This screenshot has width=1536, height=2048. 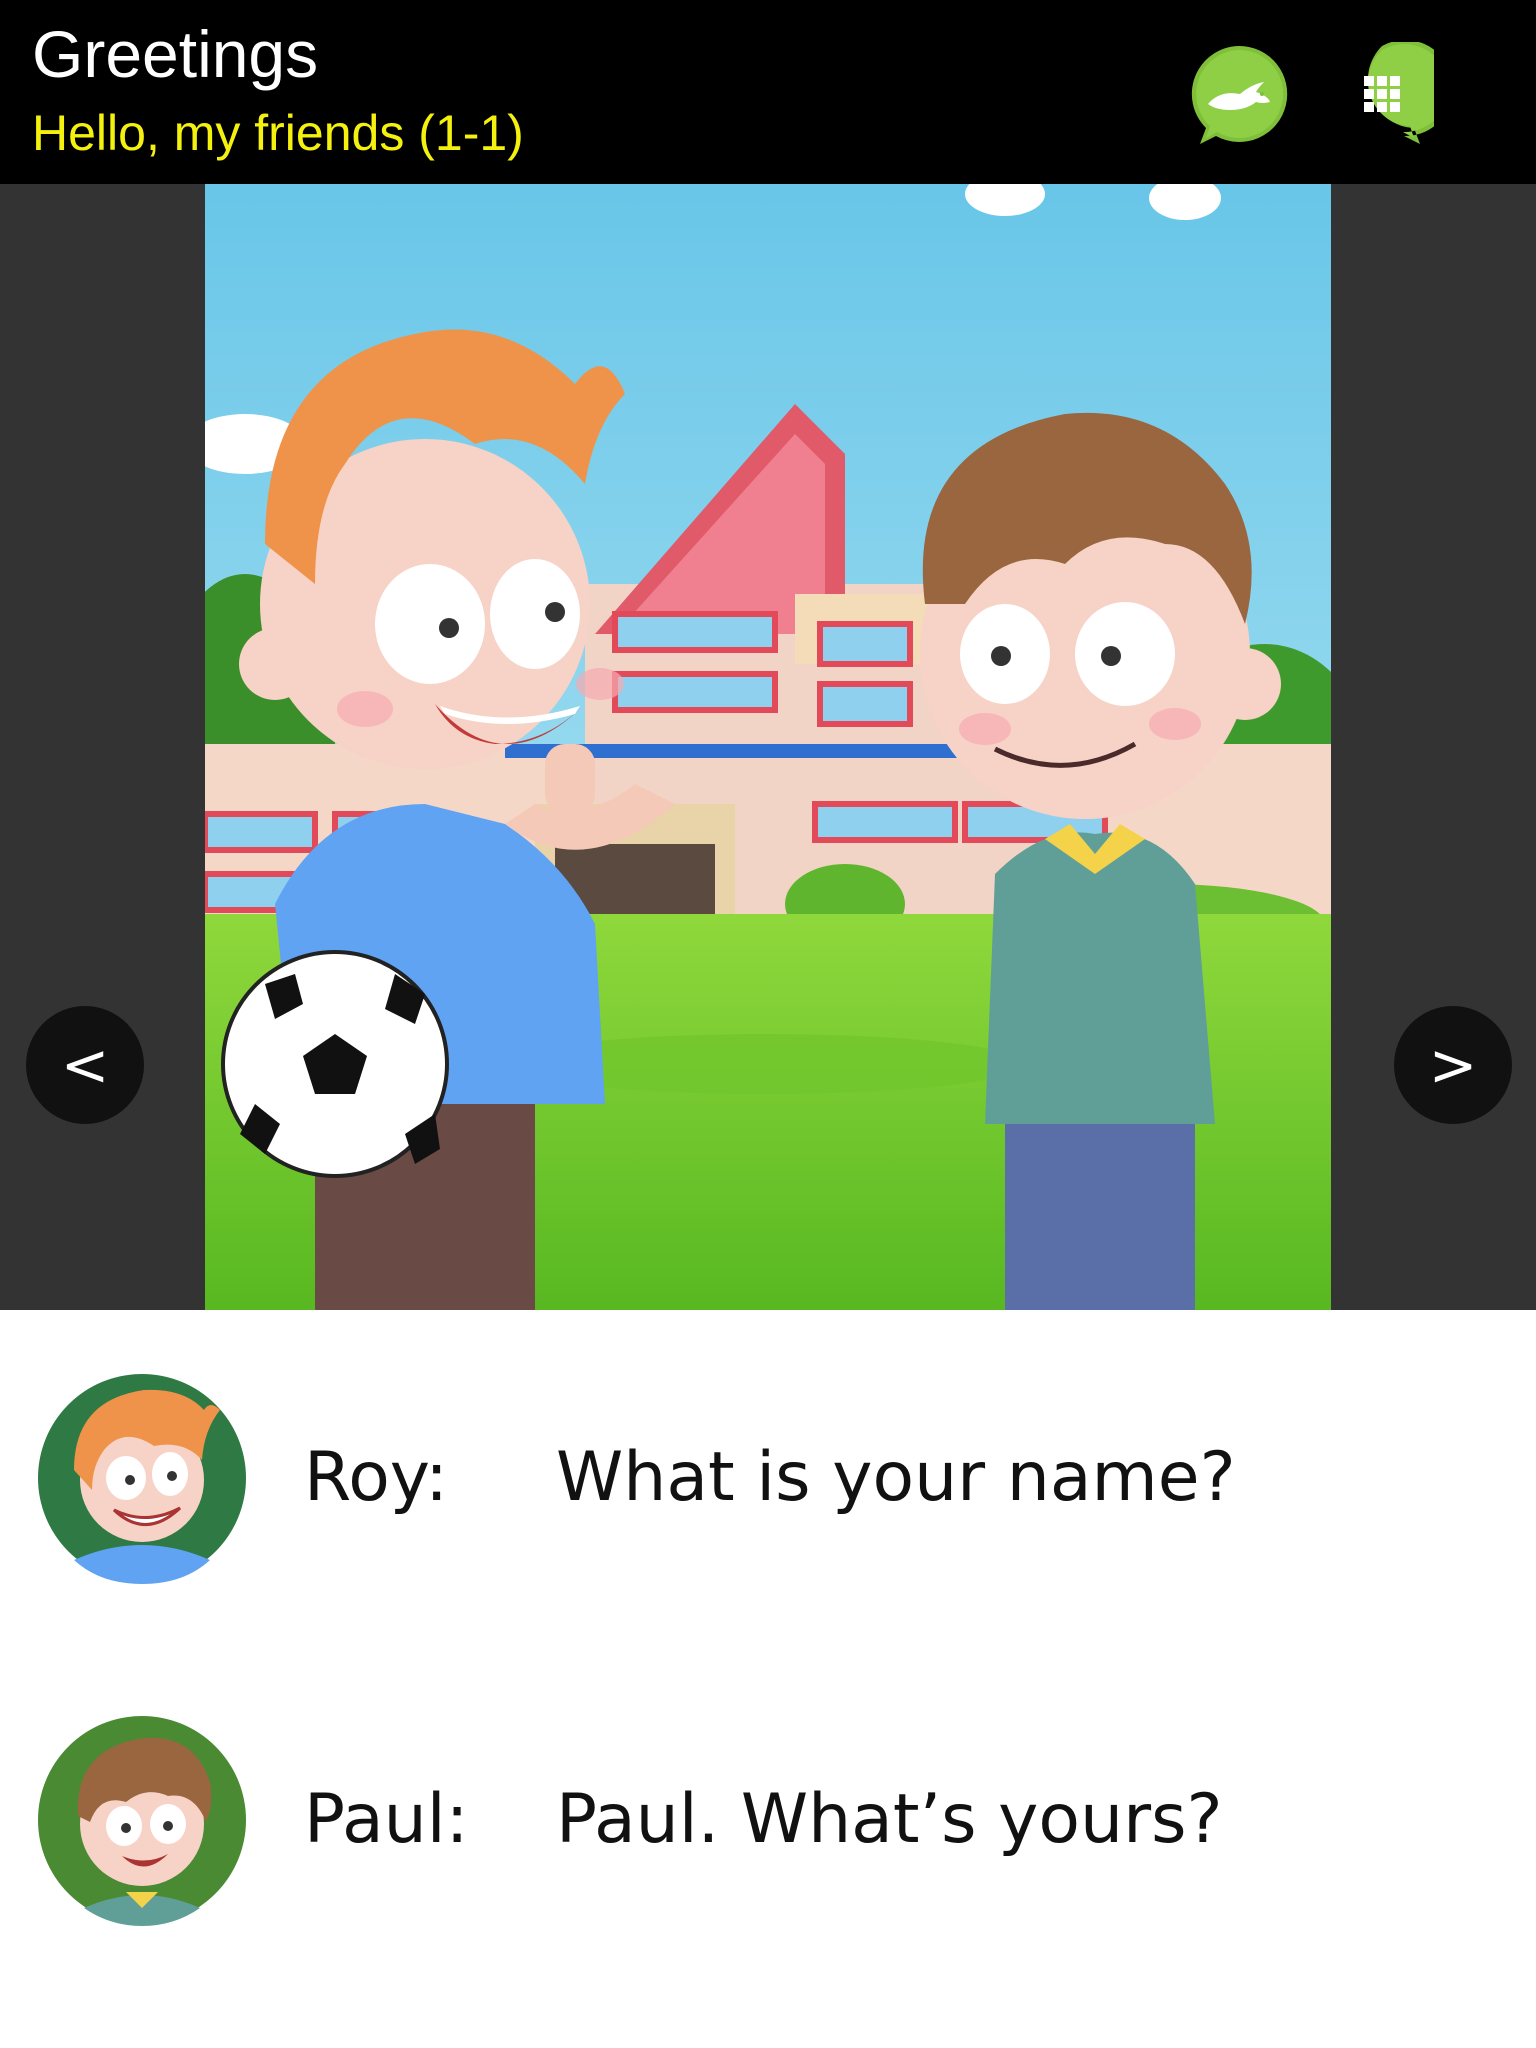 What do you see at coordinates (889, 1819) in the screenshot?
I see `dialogue-text: Paul. What’s yours?` at bounding box center [889, 1819].